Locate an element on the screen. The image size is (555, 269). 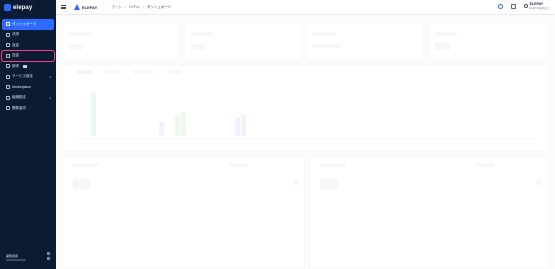
sidebar-item-service-settings: サービス設定 ▾ is located at coordinates (28, 77).